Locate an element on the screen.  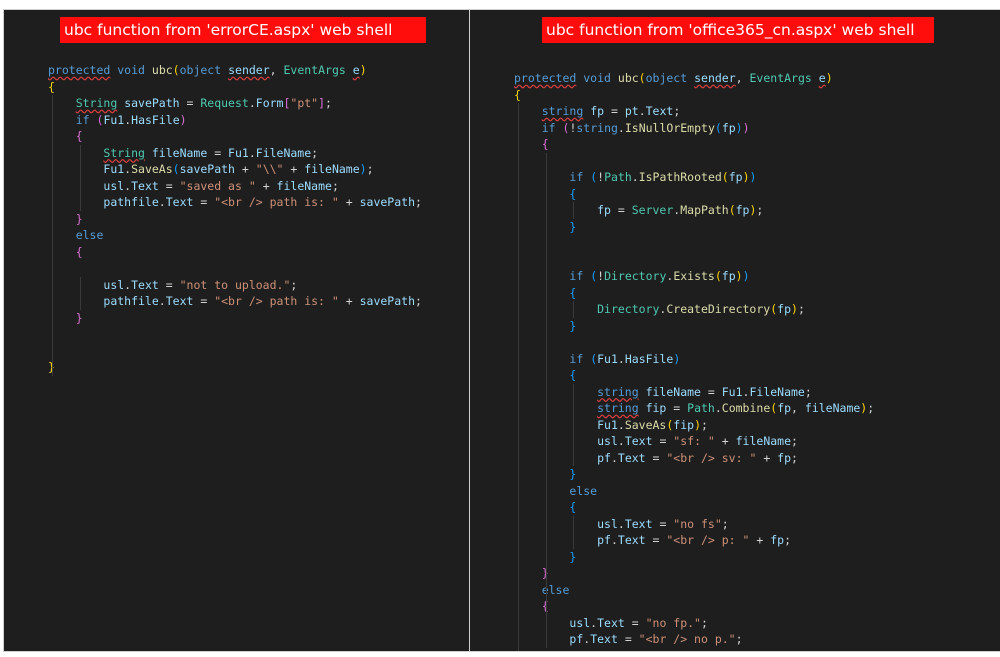
code-line: string fip = Path.Combine(fp, fileName); is located at coordinates (735, 408).